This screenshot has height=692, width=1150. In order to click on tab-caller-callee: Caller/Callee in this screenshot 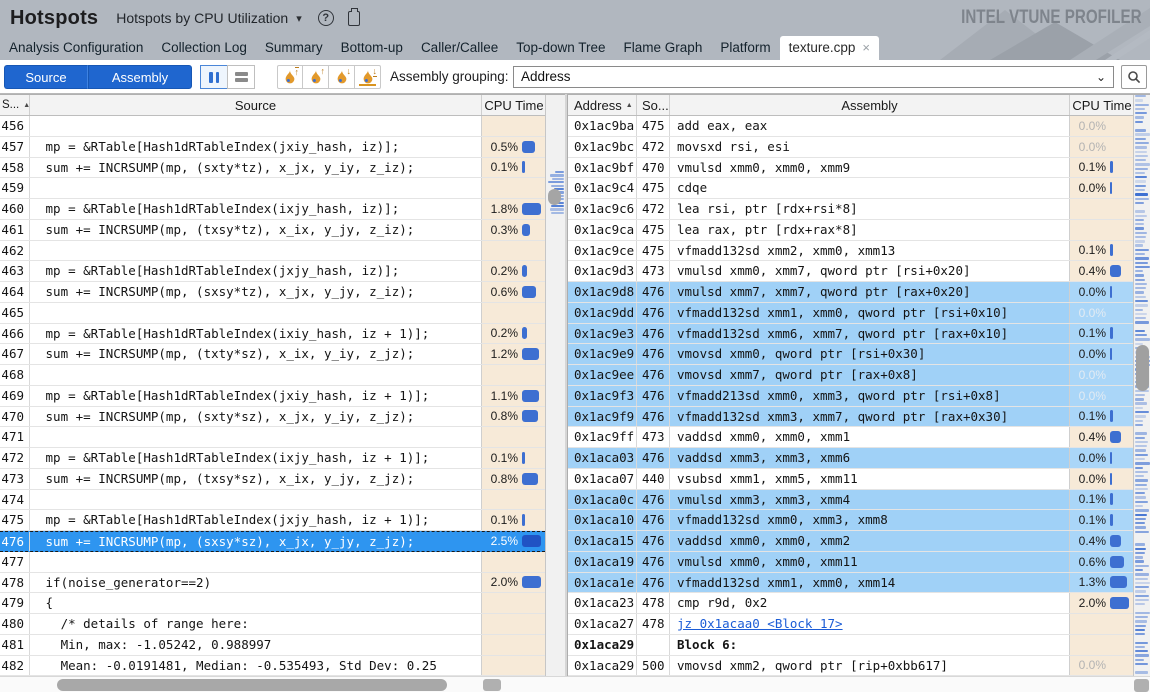, I will do `click(459, 48)`.